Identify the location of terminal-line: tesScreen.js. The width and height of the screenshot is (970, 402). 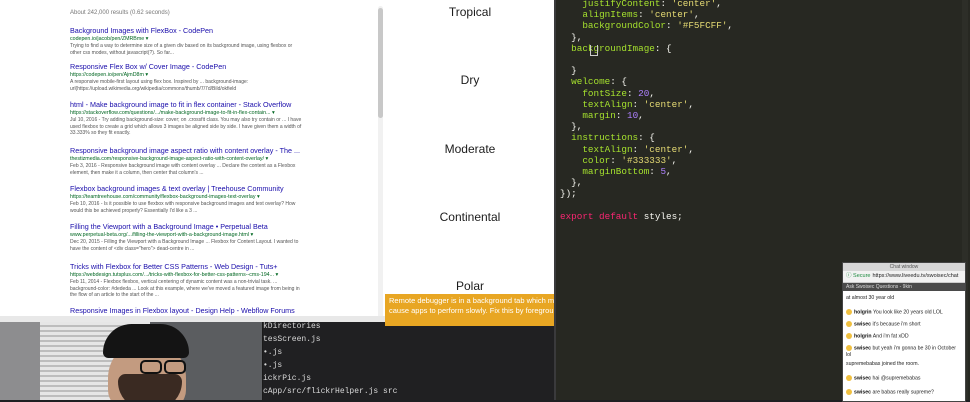
(292, 339).